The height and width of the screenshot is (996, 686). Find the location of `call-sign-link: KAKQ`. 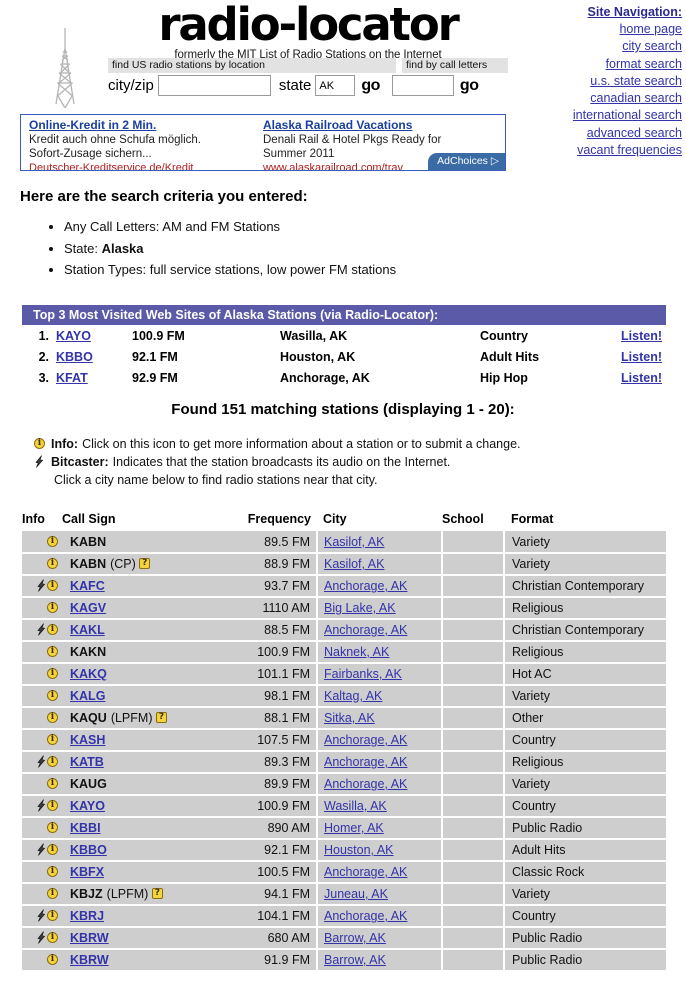

call-sign-link: KAKQ is located at coordinates (88, 674).